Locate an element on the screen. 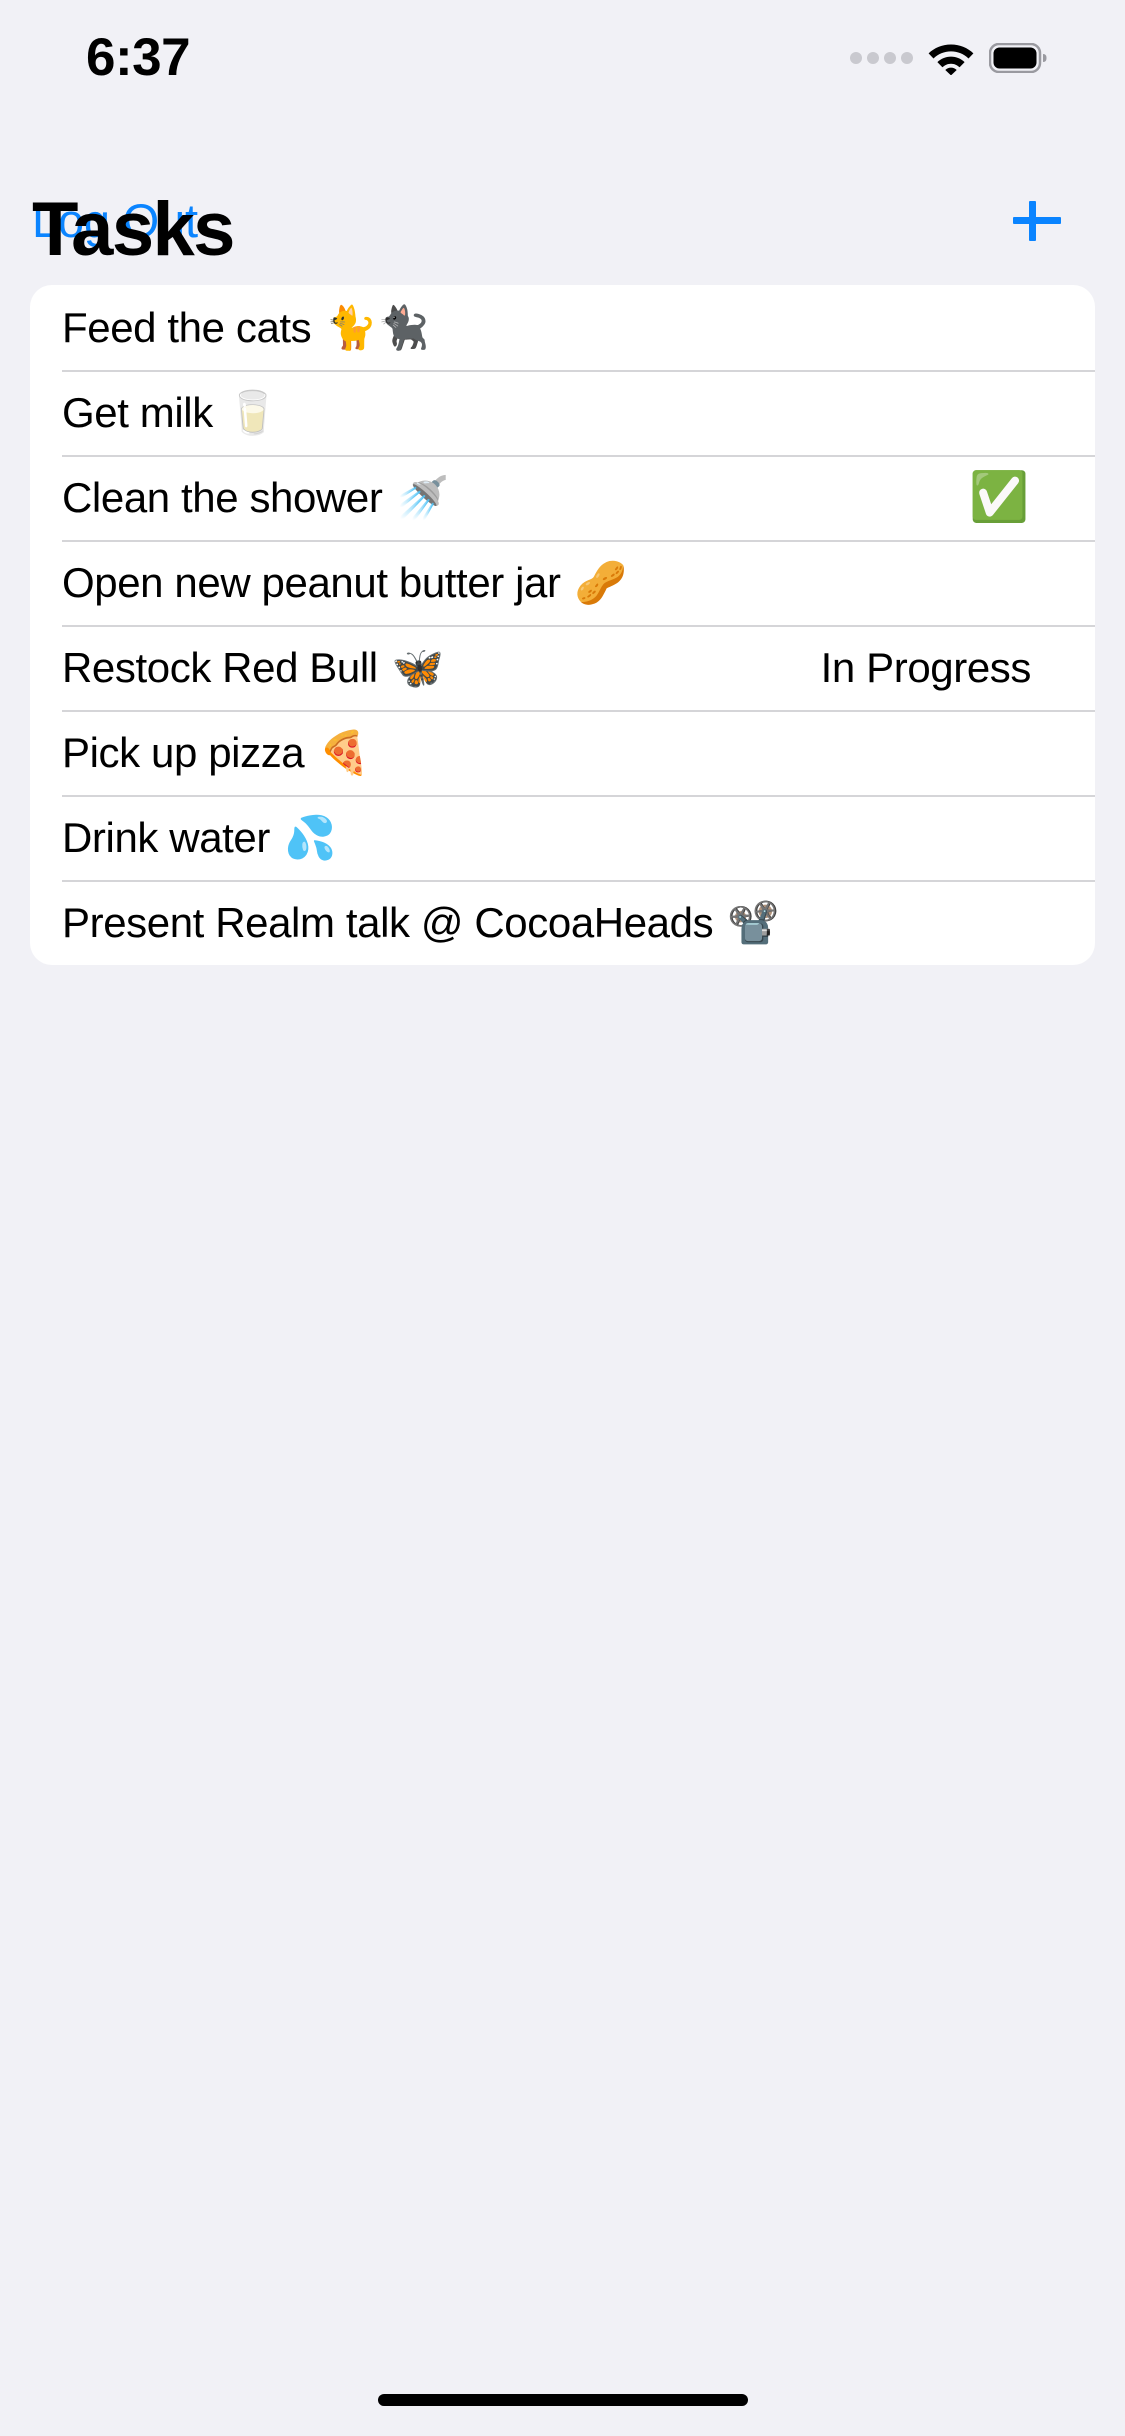  task-emoji-icon: 📽️ is located at coordinates (753, 922).